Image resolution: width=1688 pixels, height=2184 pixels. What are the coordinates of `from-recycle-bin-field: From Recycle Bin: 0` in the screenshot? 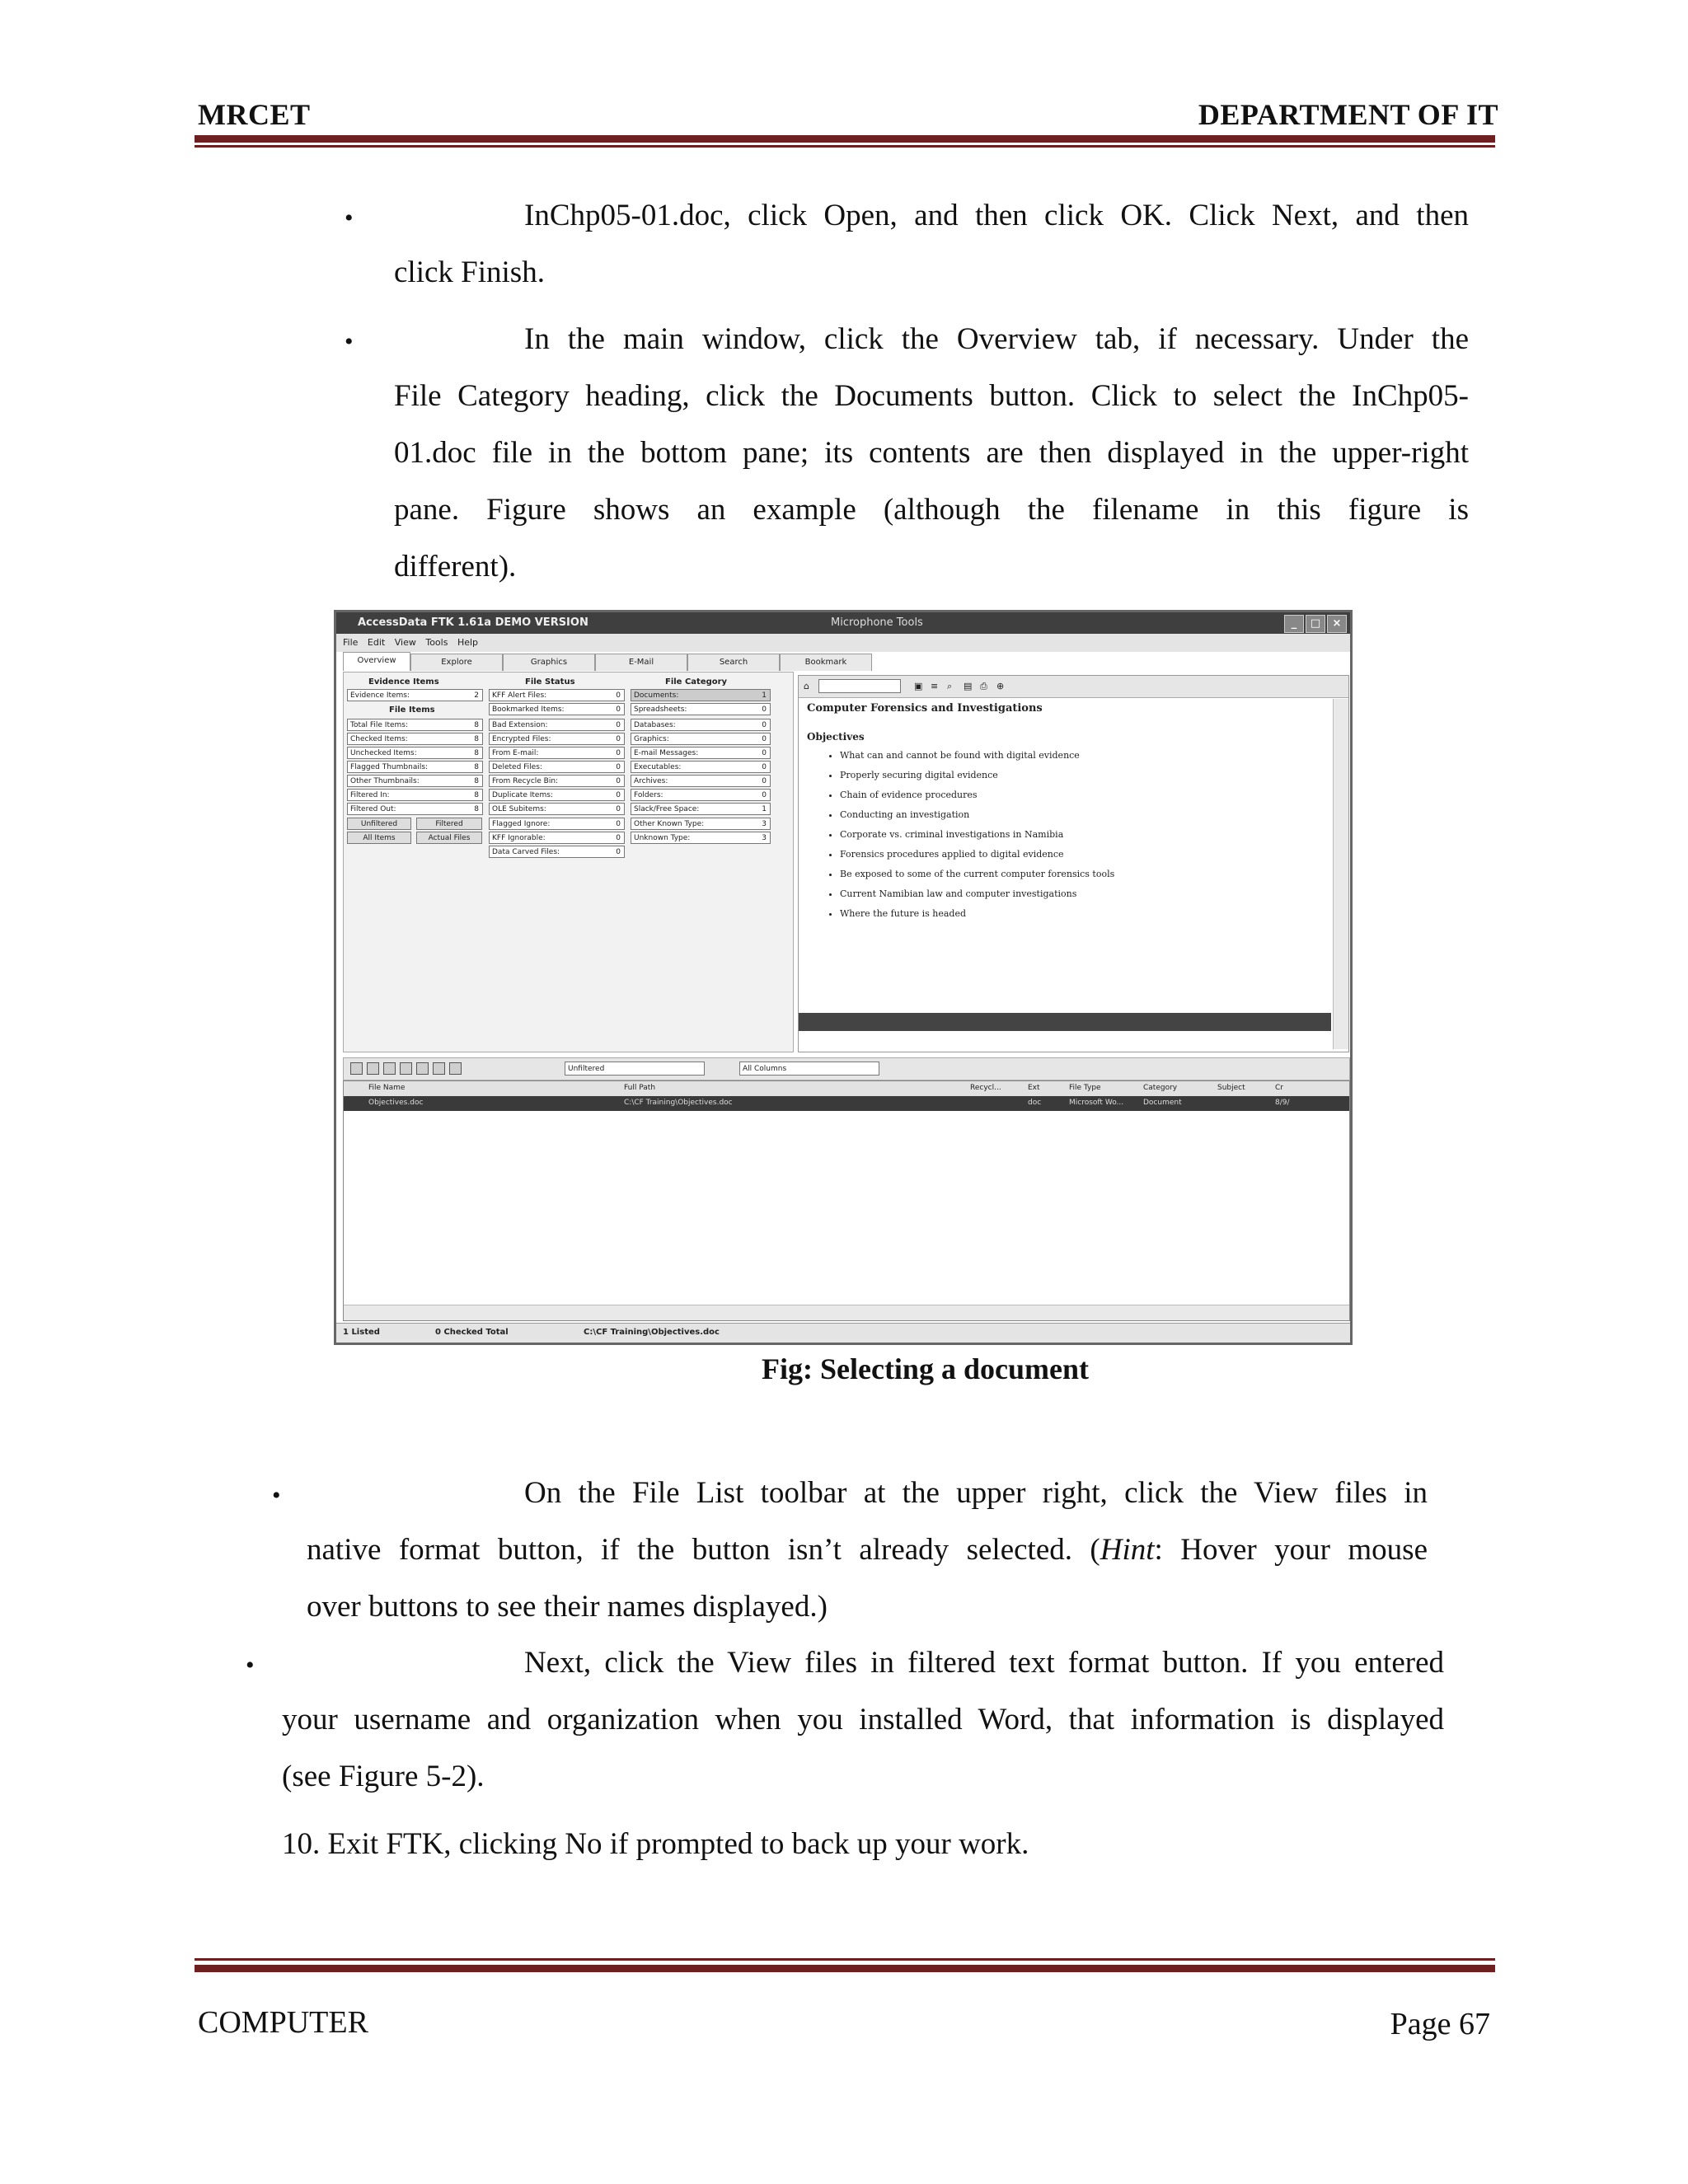 It's located at (557, 781).